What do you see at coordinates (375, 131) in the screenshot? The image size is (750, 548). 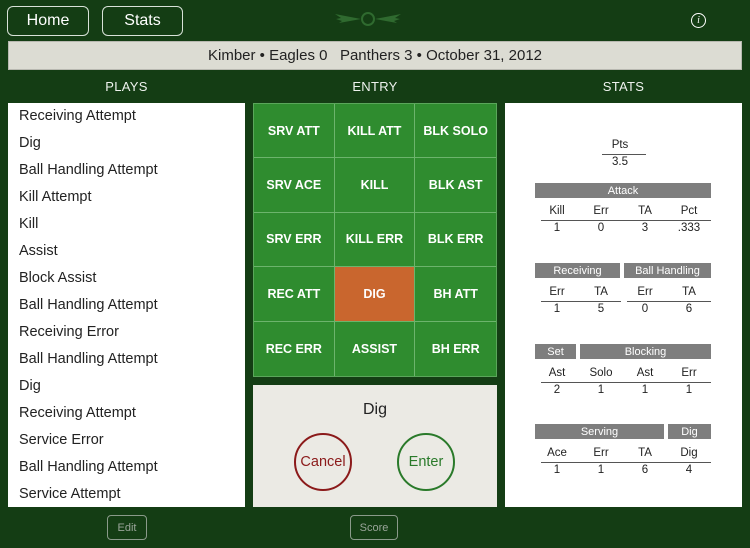 I see `entry-kill-att-button: KILL ATT` at bounding box center [375, 131].